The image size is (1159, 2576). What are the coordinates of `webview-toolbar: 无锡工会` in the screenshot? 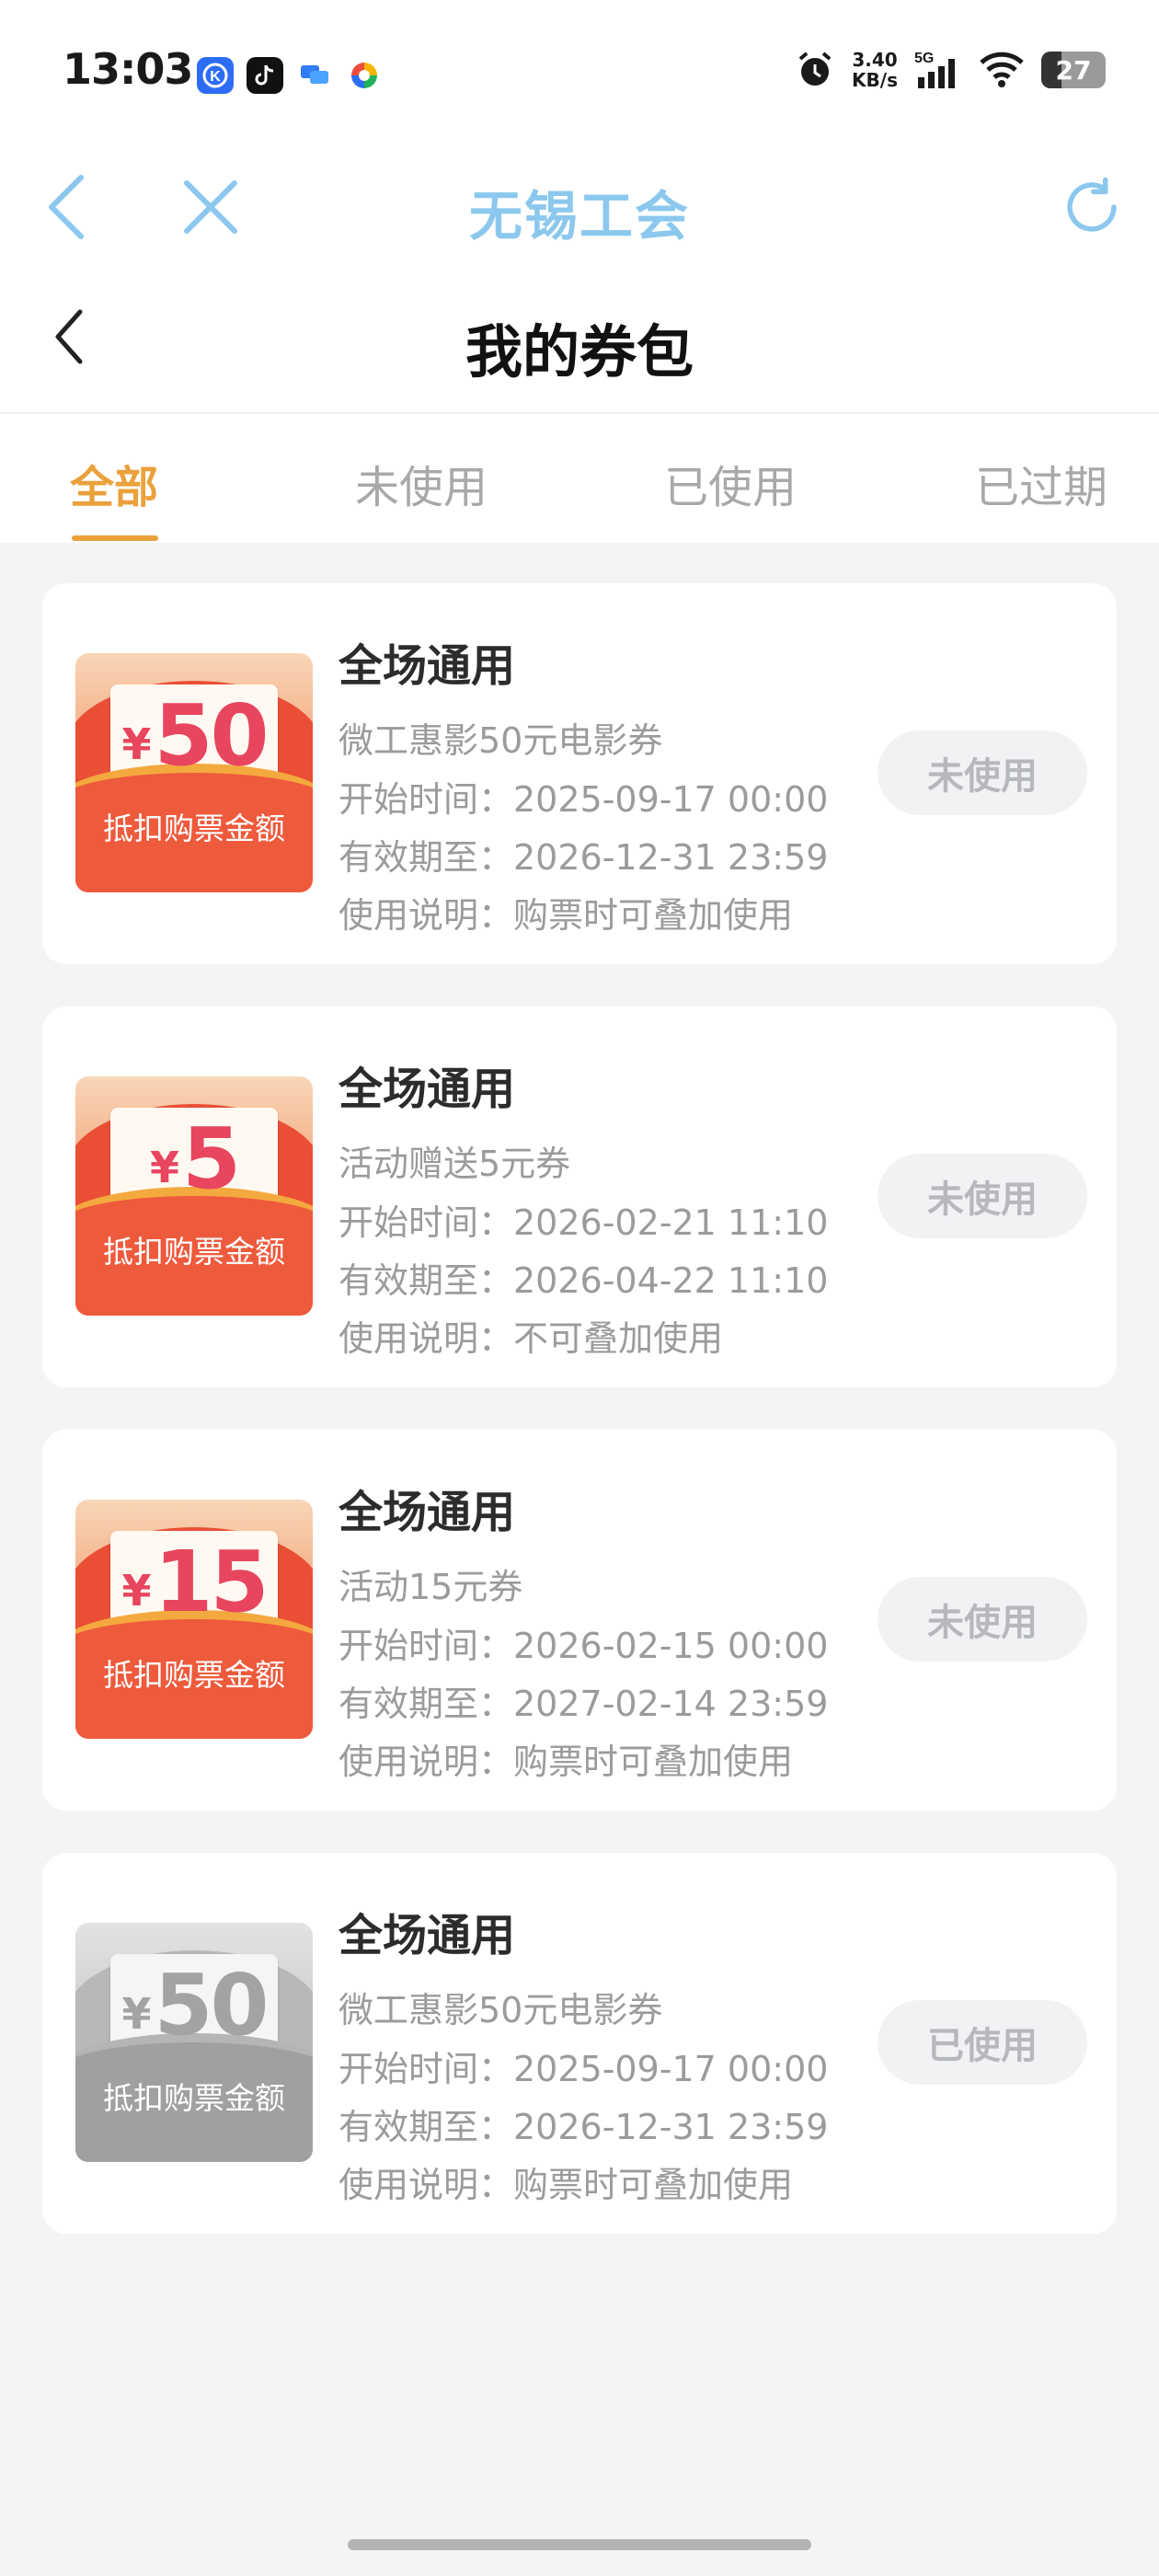 It's located at (579, 207).